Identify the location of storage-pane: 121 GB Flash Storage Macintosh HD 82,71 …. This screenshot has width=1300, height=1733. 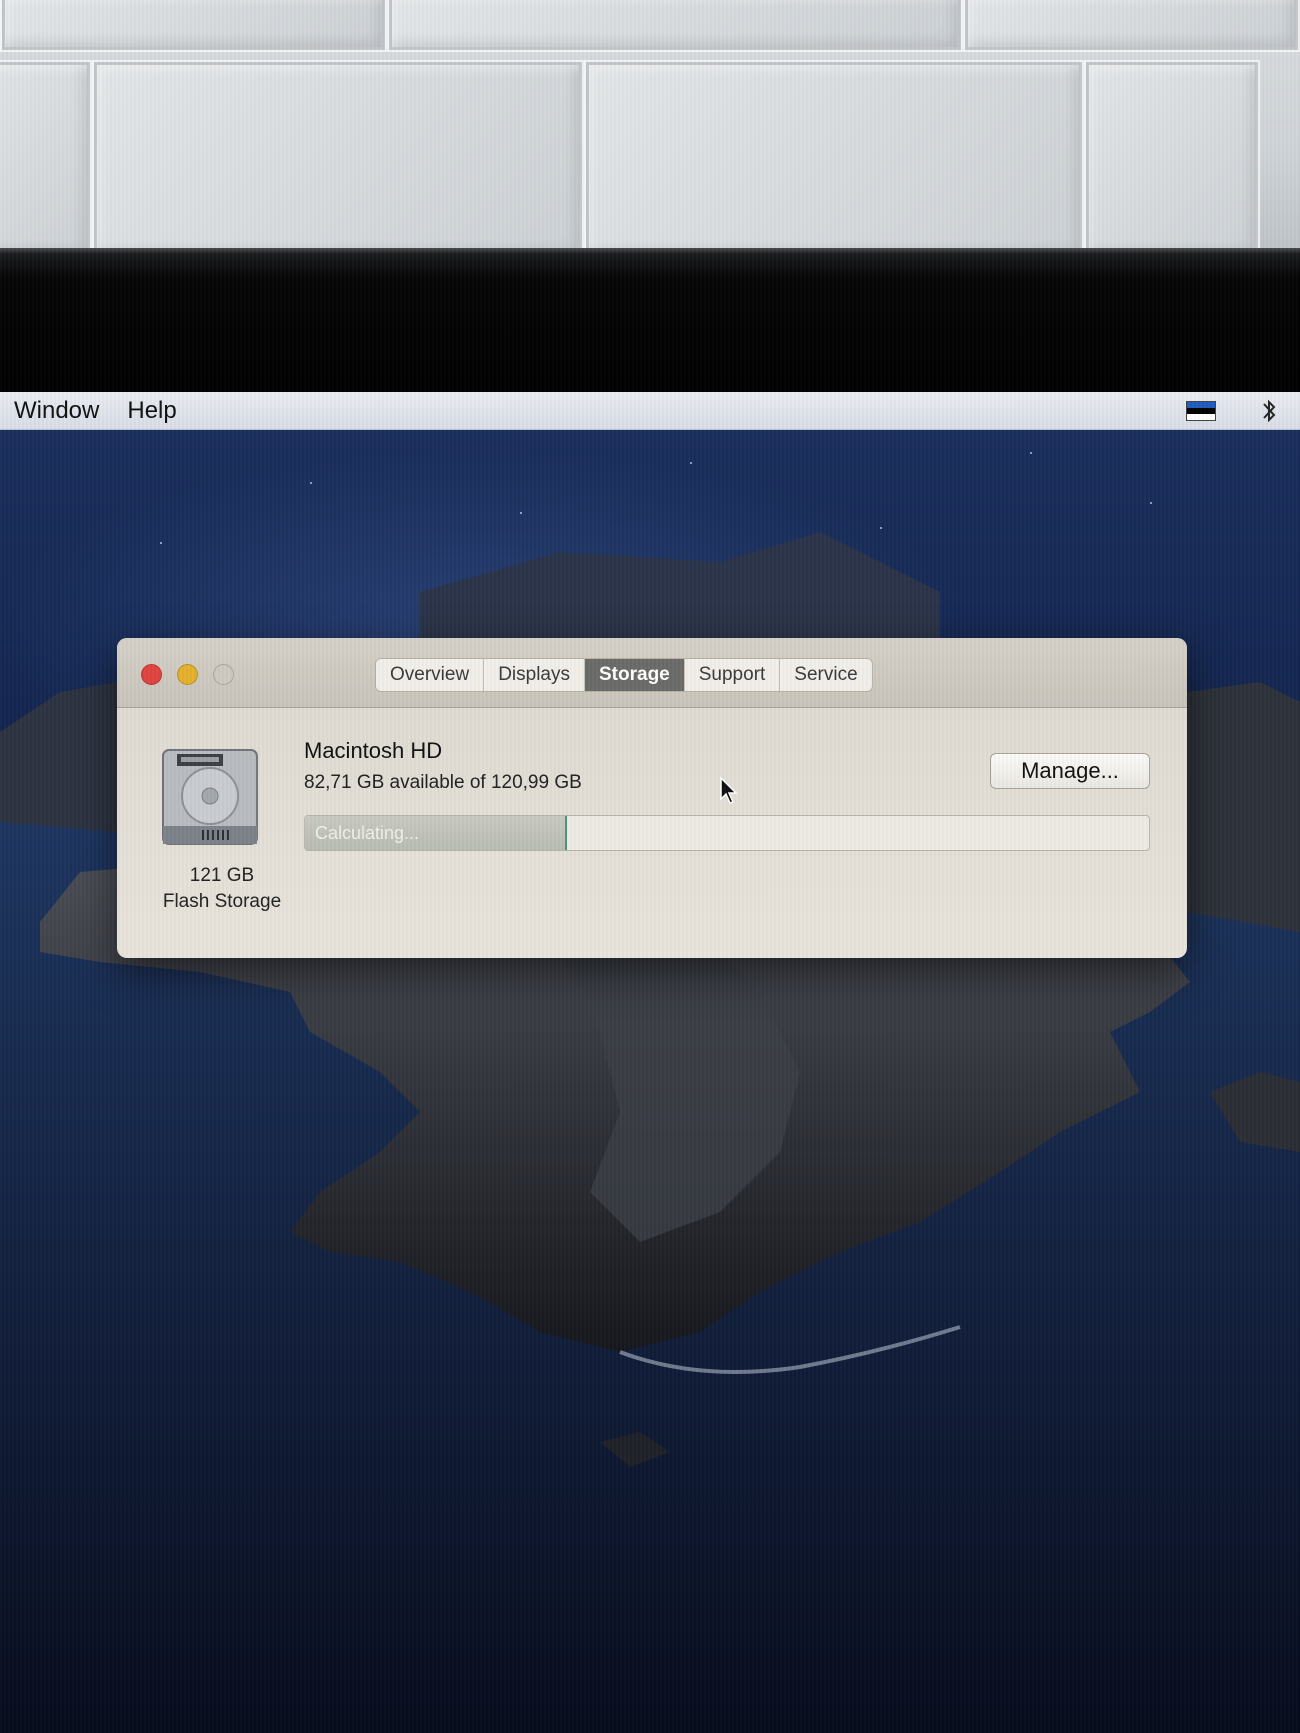
(652, 833).